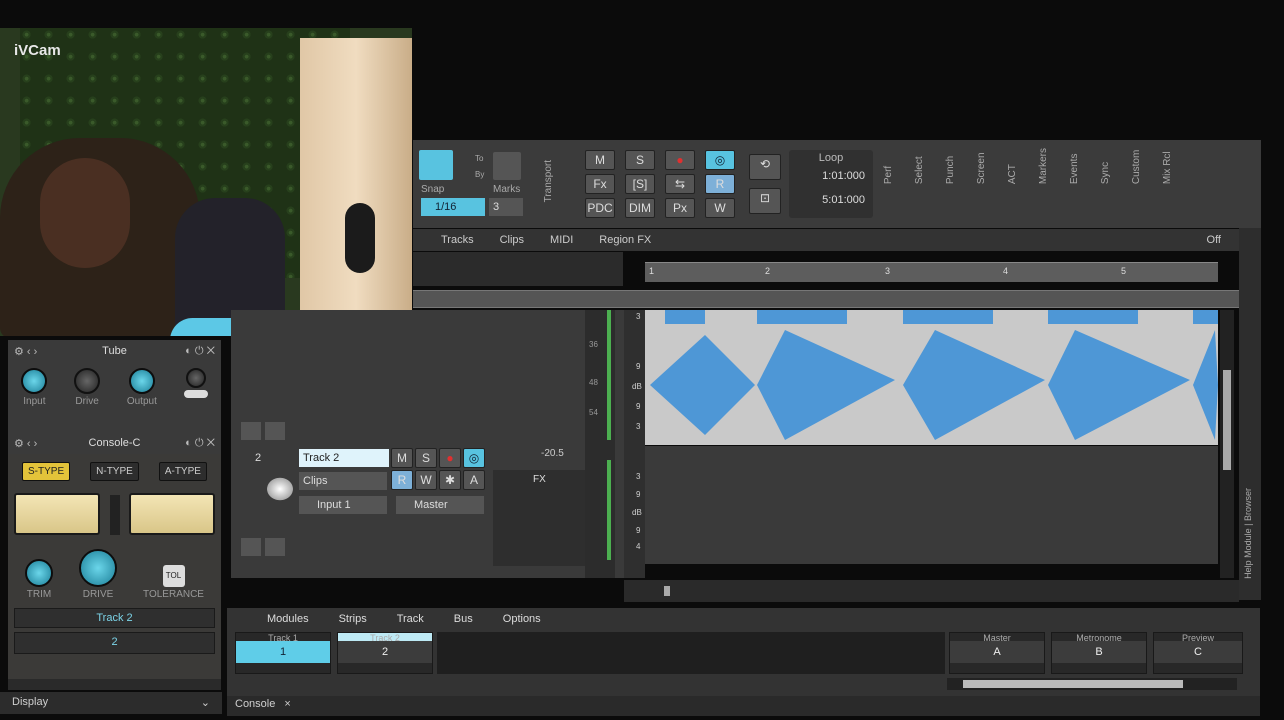  Describe the element at coordinates (507, 166) in the screenshot. I see `marks-button` at that location.